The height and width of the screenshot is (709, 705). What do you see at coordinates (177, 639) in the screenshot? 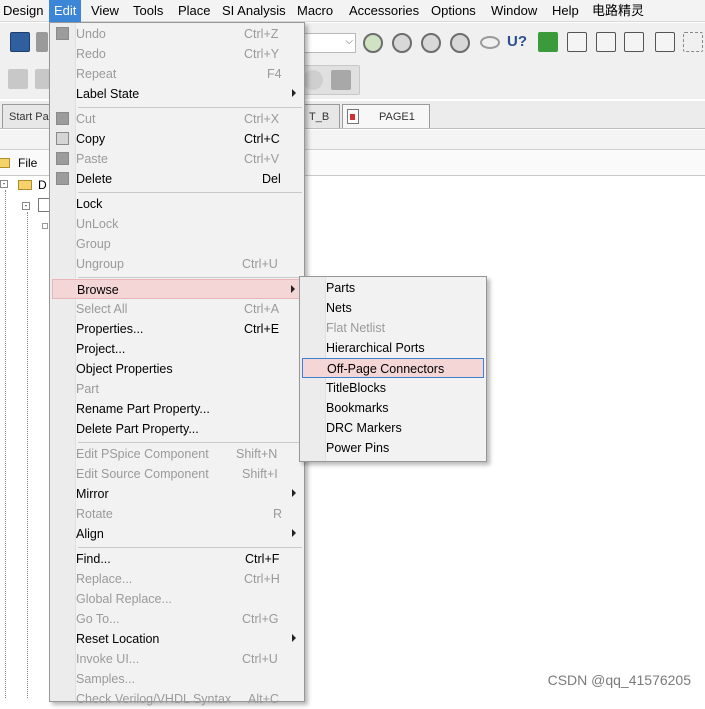
I see `menu-item-reset-location: Reset Location` at bounding box center [177, 639].